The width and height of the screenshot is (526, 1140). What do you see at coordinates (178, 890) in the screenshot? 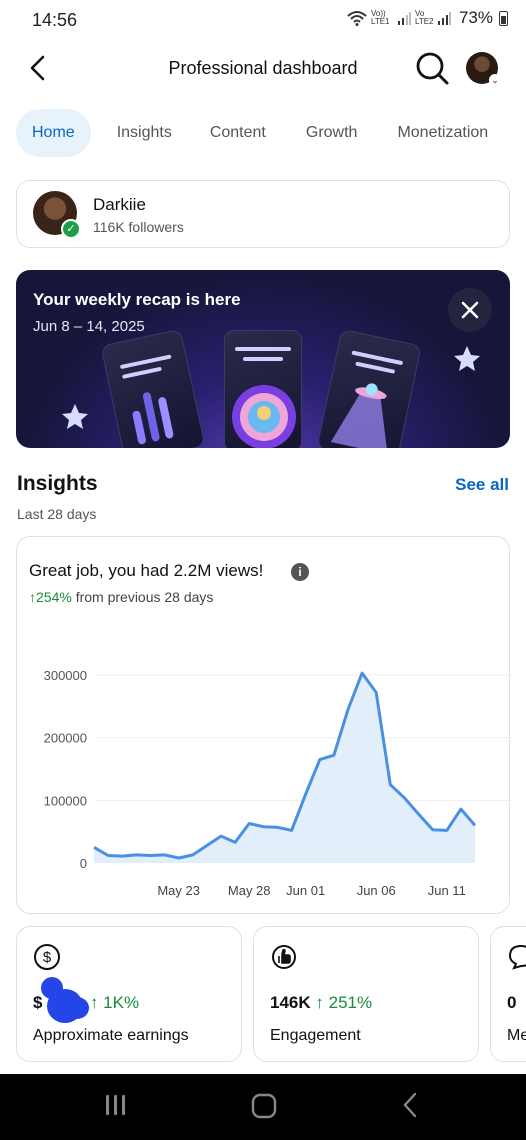
I see `x-tick-label: May 23` at bounding box center [178, 890].